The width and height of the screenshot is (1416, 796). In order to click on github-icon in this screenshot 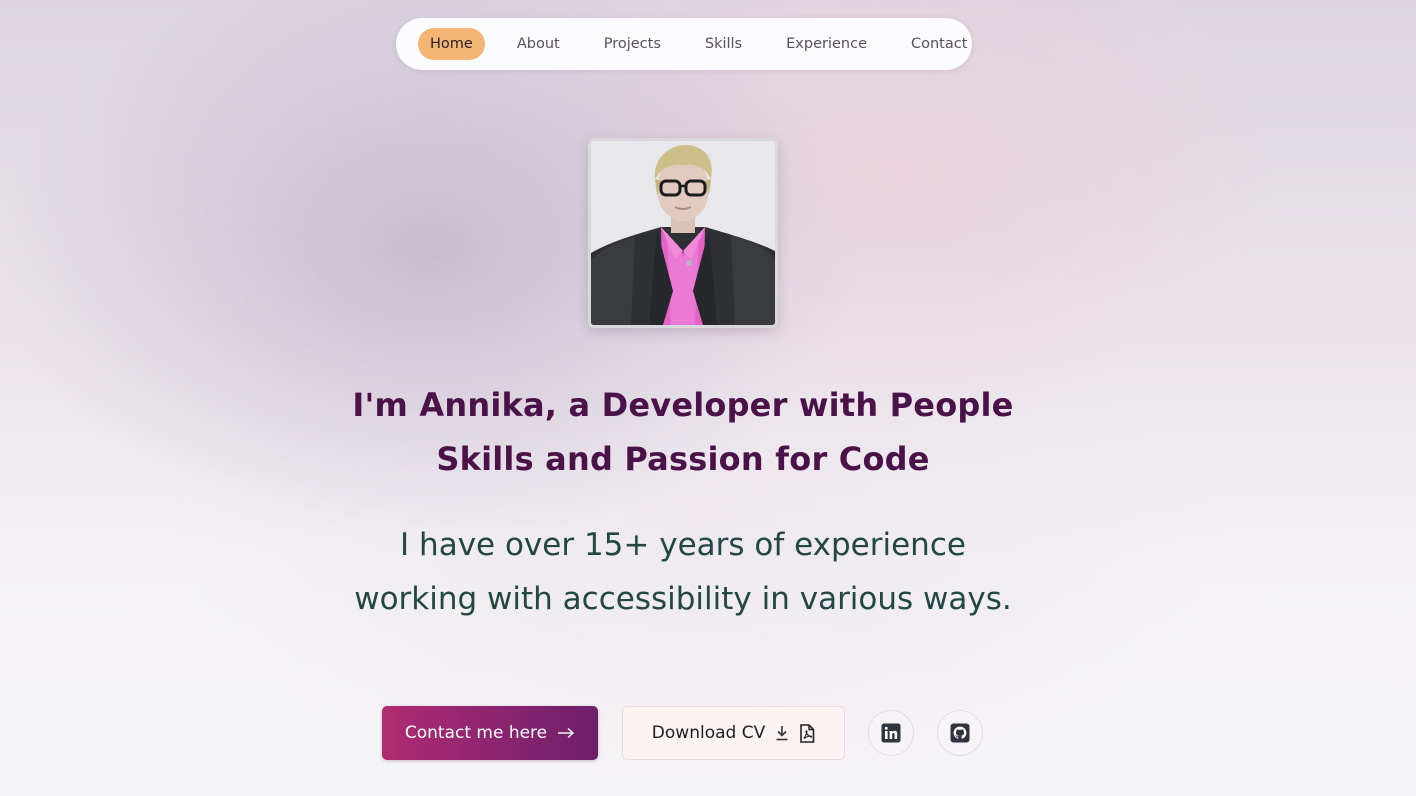, I will do `click(960, 733)`.